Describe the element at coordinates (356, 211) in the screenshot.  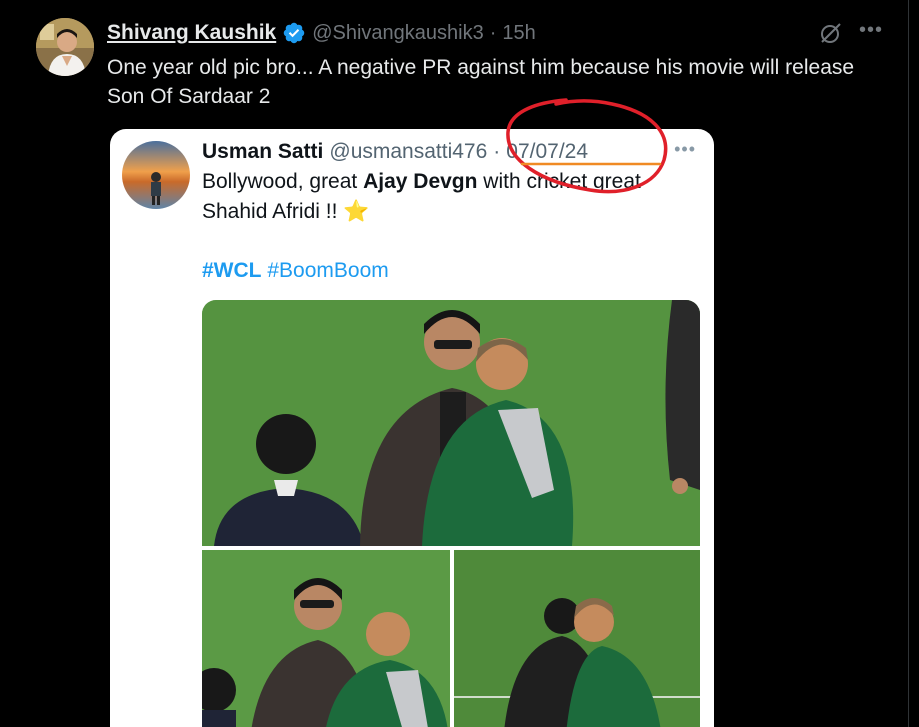
I see `star-emoji-icon: ⭐` at that location.